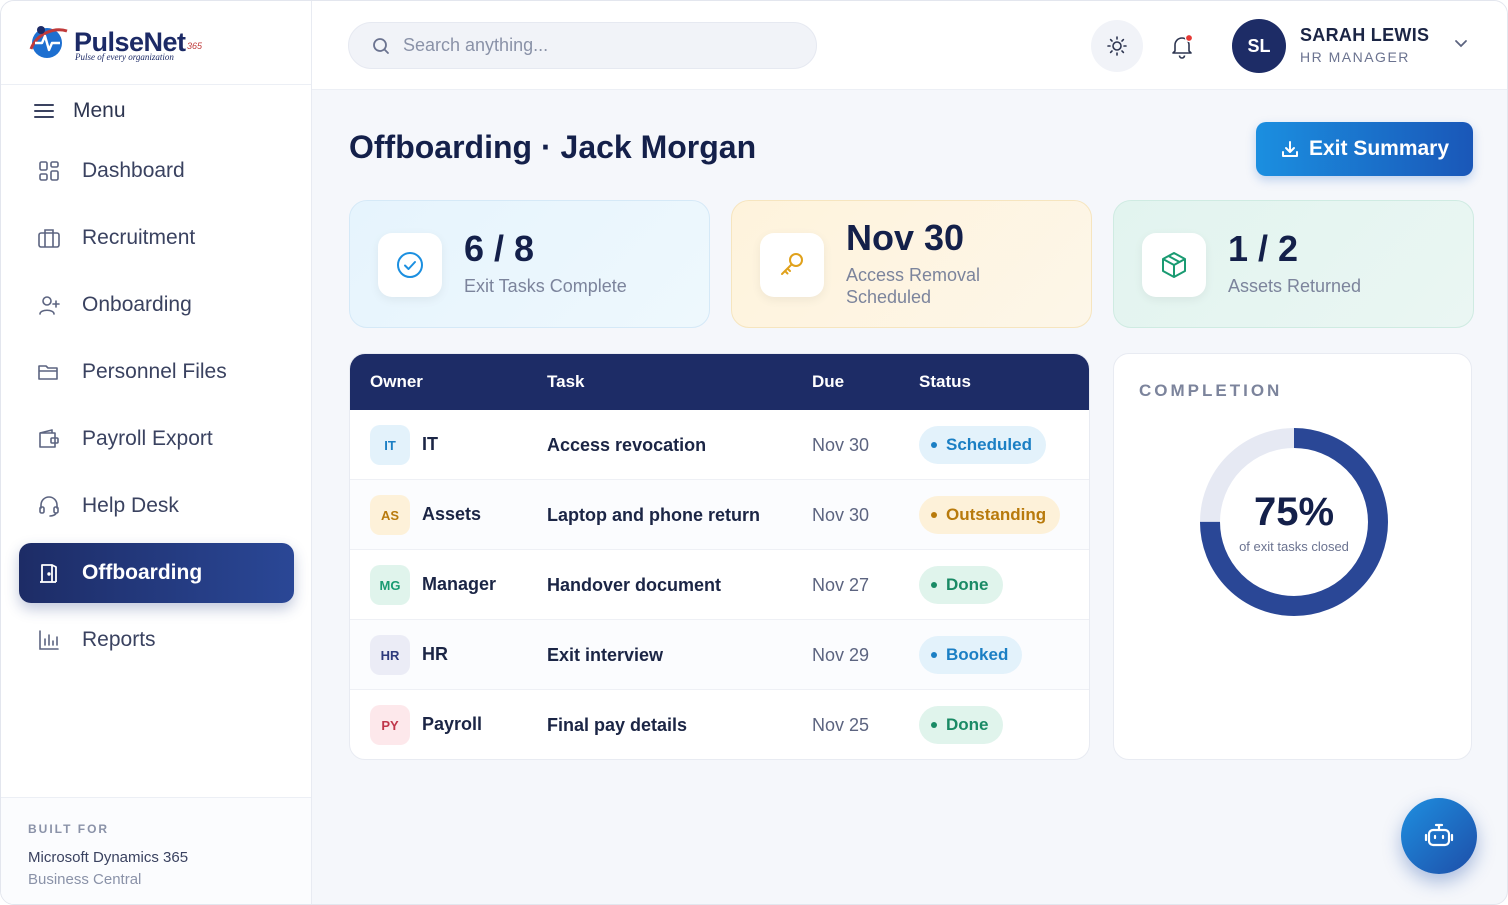  What do you see at coordinates (719, 382) in the screenshot?
I see `table-header: Owner Task Due Status` at bounding box center [719, 382].